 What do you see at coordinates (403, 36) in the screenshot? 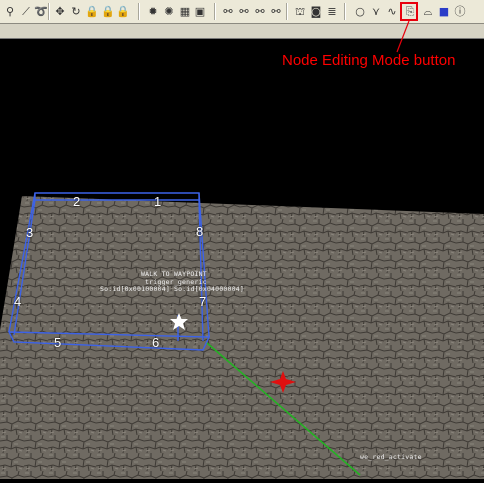
I see `callout-leader-line` at bounding box center [403, 36].